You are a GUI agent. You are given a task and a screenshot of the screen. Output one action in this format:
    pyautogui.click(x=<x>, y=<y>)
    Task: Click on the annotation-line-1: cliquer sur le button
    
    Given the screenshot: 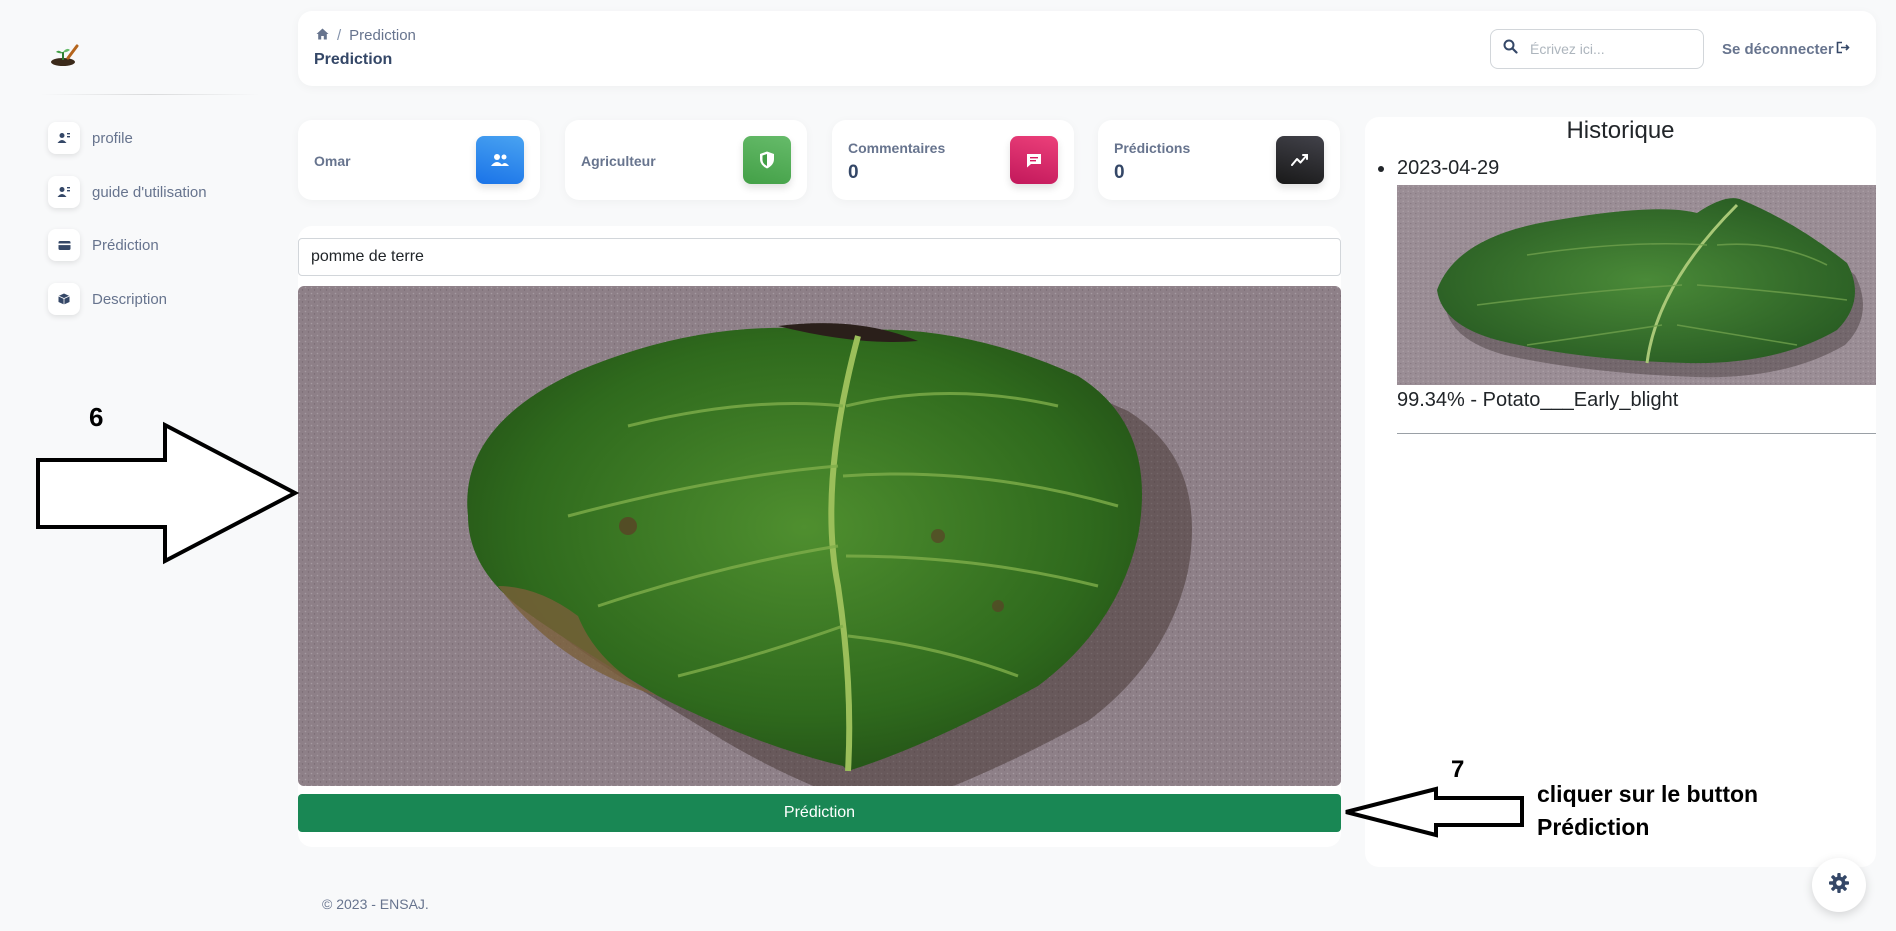 What is the action you would take?
    pyautogui.click(x=1648, y=794)
    